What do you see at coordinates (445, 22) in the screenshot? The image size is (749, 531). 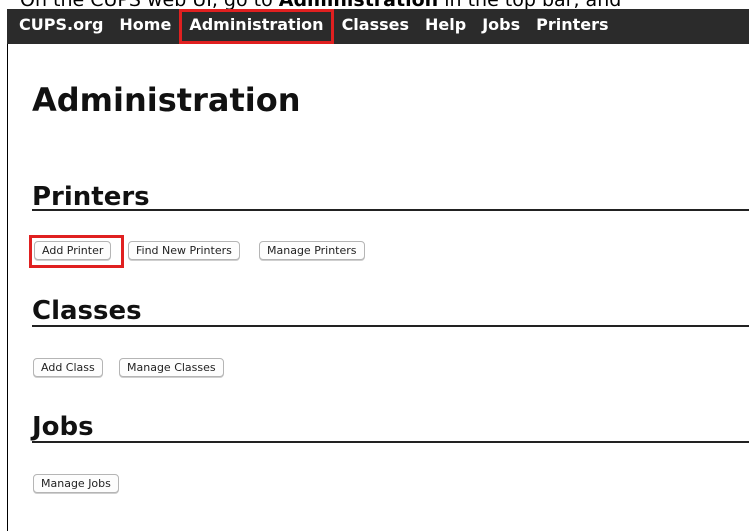 I see `nav-item-help: Help` at bounding box center [445, 22].